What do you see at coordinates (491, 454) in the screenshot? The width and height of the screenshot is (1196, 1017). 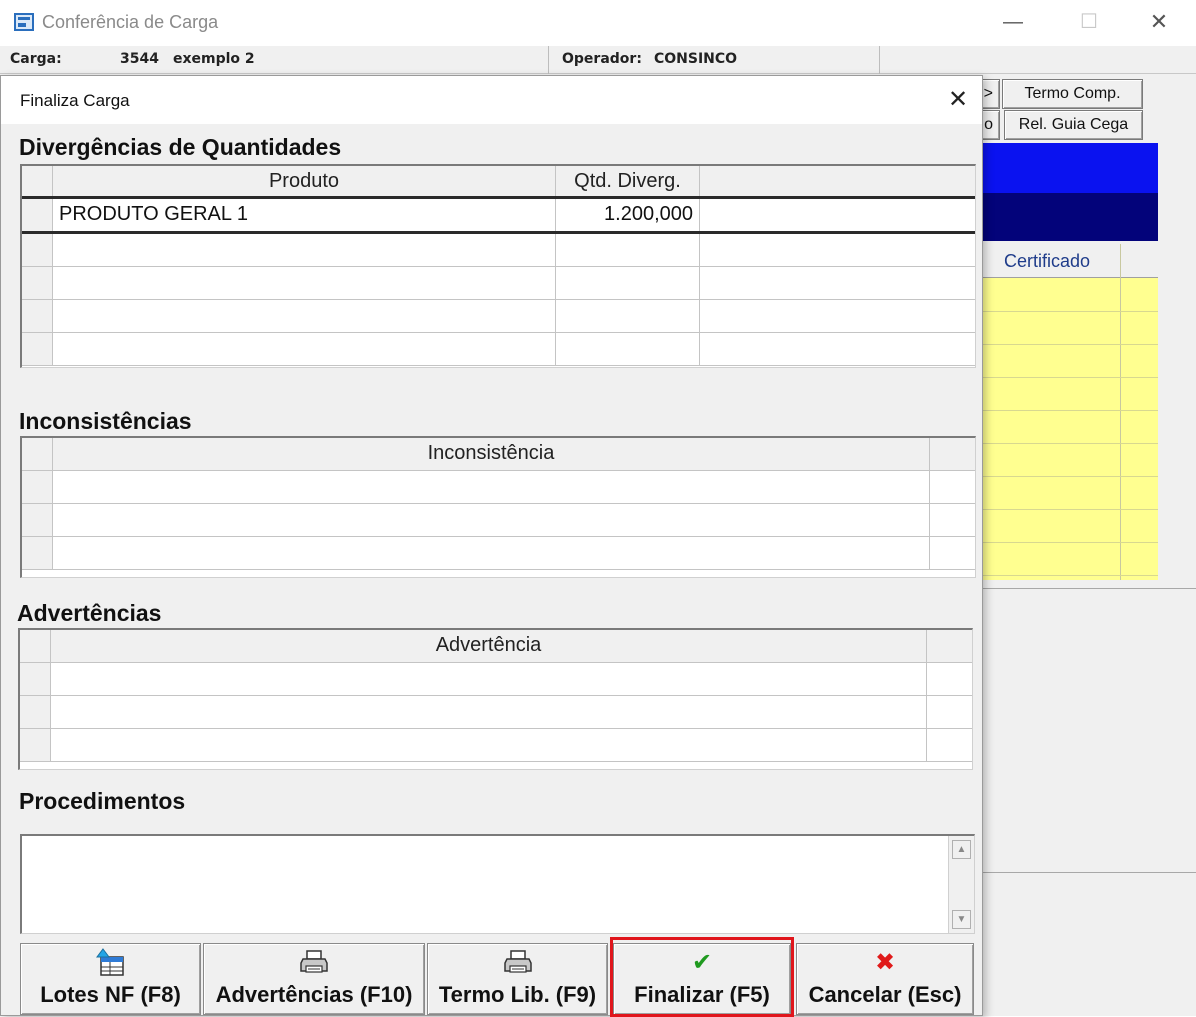 I see `column-header-inconsistencia: Inconsistência` at bounding box center [491, 454].